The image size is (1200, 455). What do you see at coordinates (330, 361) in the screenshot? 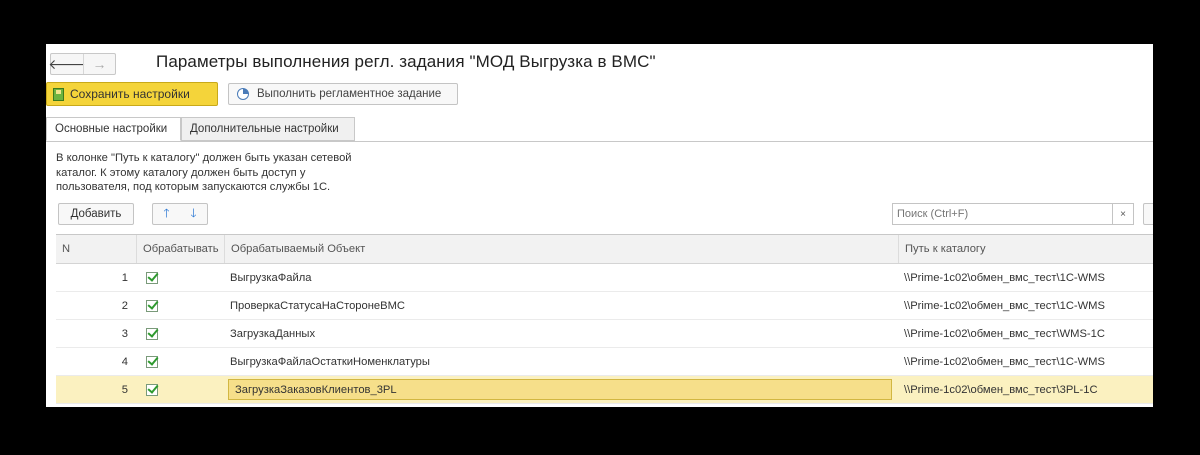
I see `row-object: ВыгрузкаФайлаОстаткиНоменклатуры` at bounding box center [330, 361].